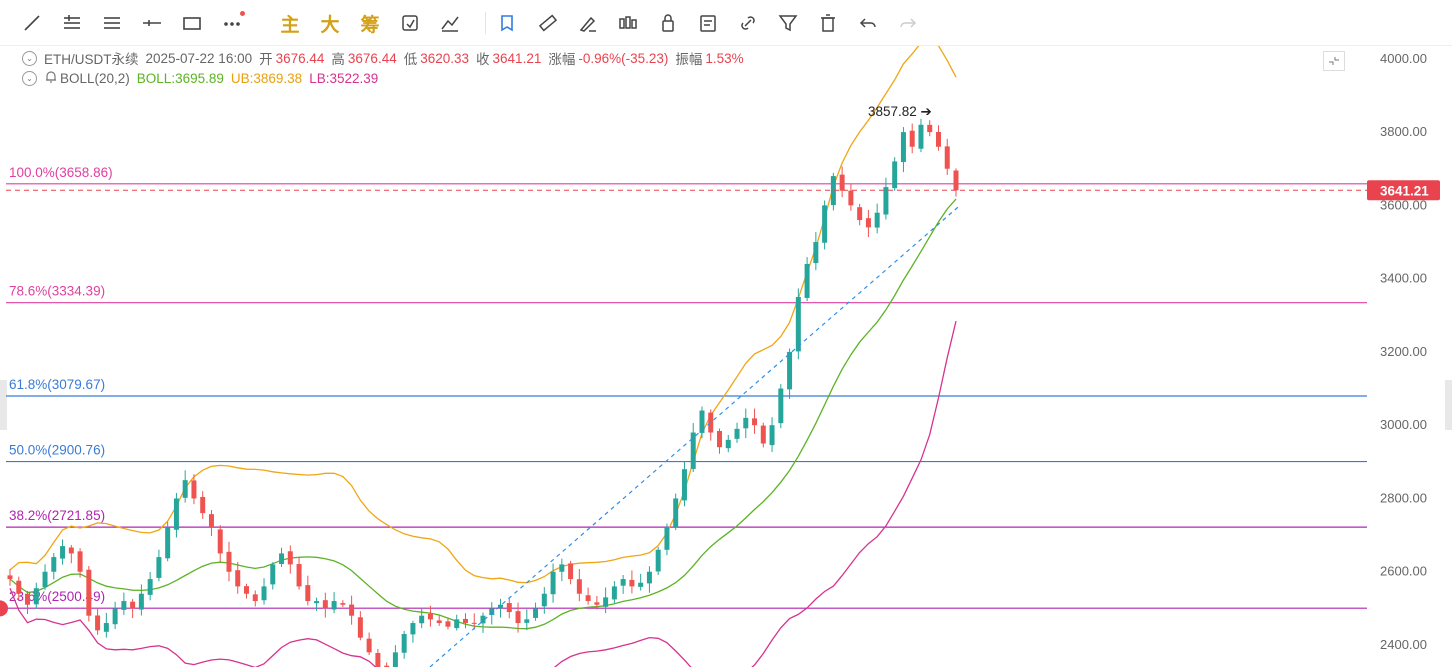  Describe the element at coordinates (628, 23) in the screenshot. I see `candle-pattern-icon` at that location.